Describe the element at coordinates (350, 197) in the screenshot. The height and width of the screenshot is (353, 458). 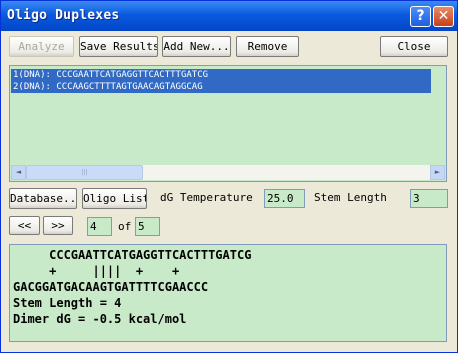
I see `stem-length-label: Stem Length` at that location.